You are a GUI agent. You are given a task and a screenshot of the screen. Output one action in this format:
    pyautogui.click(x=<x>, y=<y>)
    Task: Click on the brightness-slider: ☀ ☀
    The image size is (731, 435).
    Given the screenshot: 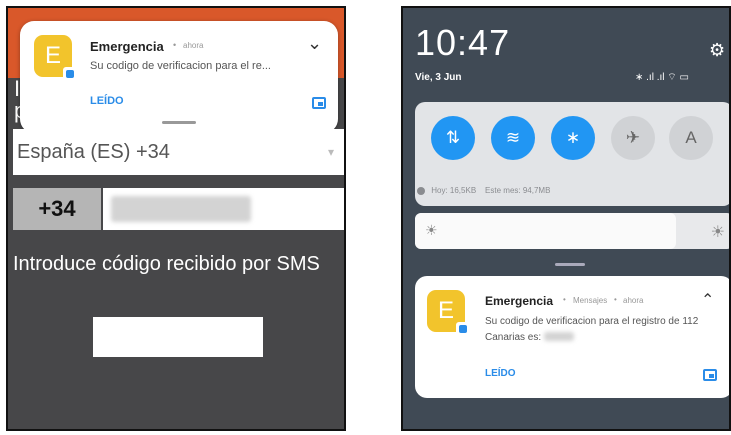 What is the action you would take?
    pyautogui.click(x=572, y=231)
    